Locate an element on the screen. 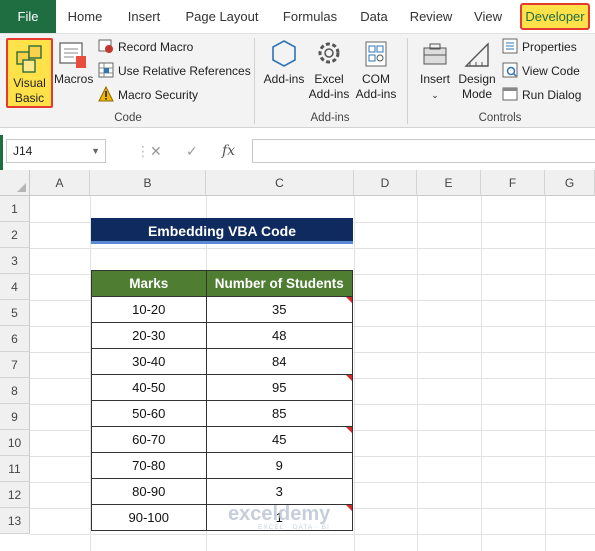  cancel-icon: ✕ is located at coordinates (156, 151).